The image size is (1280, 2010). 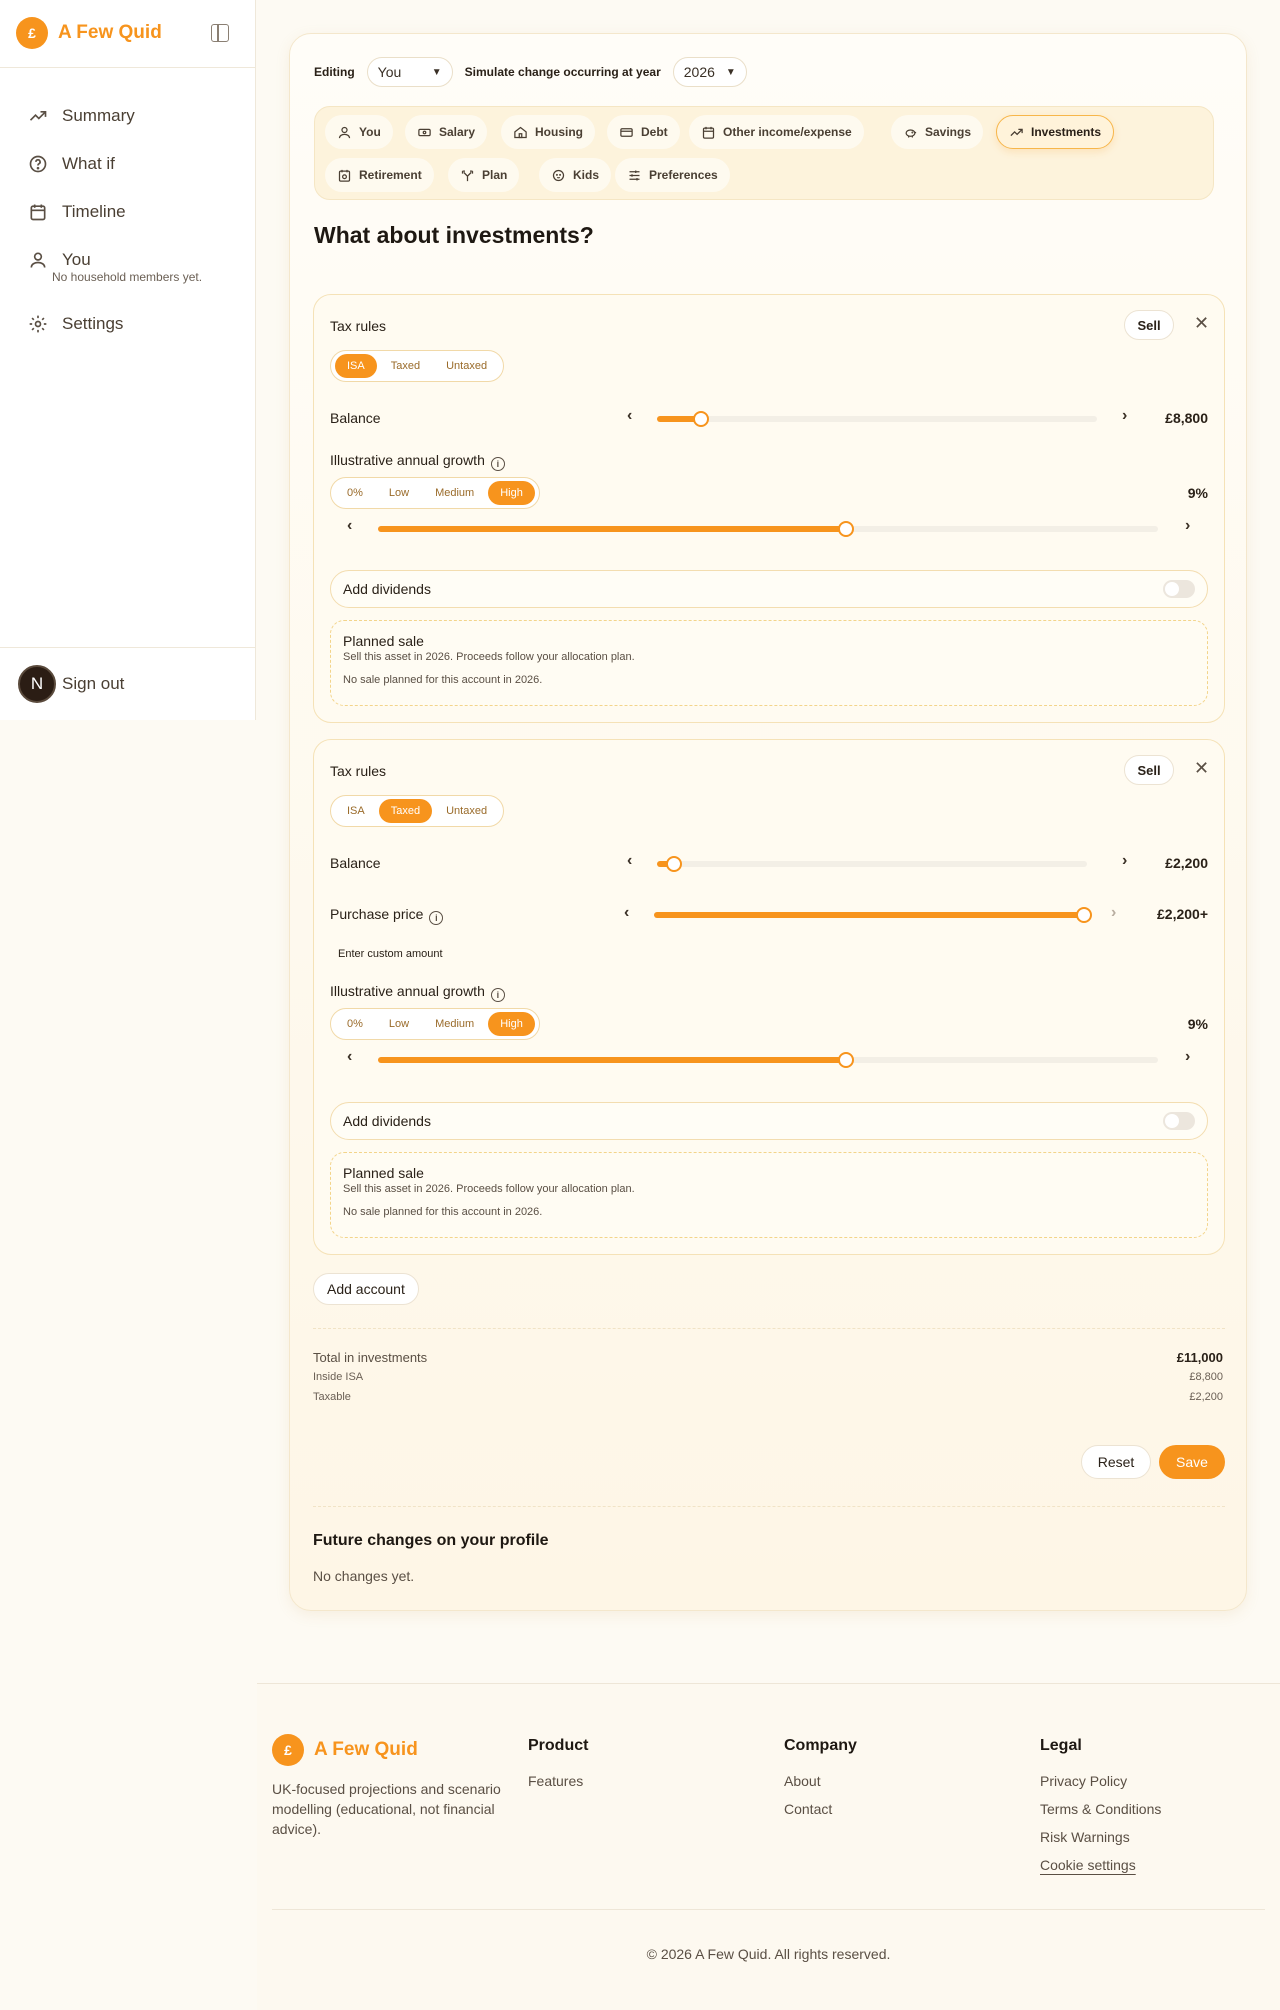 What do you see at coordinates (115, 324) in the screenshot?
I see `sidebar-item-settings: Settings` at bounding box center [115, 324].